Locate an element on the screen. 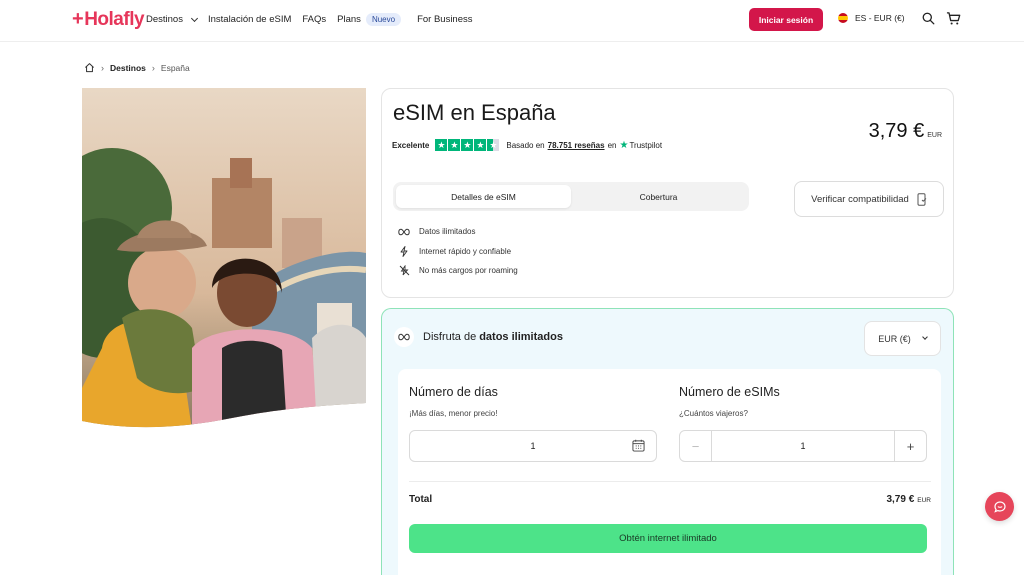 The height and width of the screenshot is (575, 1024). price-value: 3,79 € is located at coordinates (896, 131).